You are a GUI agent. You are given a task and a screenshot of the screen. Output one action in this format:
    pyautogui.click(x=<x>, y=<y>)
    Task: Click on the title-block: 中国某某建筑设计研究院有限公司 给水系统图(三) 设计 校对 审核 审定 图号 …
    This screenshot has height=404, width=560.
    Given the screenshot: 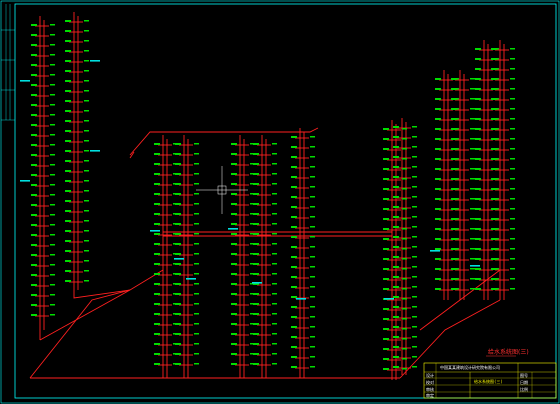 What is the action you would take?
    pyautogui.click(x=490, y=380)
    